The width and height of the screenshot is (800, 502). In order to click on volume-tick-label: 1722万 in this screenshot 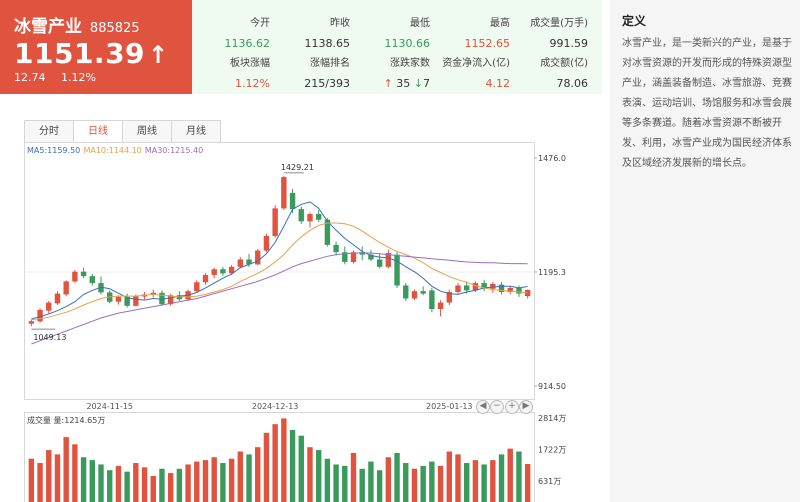, I will do `click(552, 449)`.